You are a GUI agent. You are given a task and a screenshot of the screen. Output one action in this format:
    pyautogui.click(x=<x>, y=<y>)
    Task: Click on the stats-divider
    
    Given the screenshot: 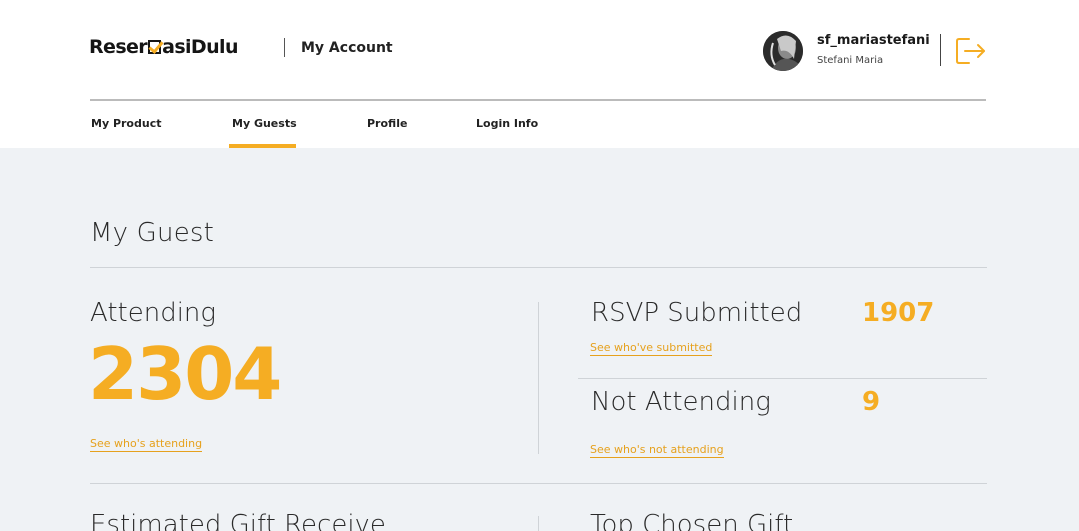 What is the action you would take?
    pyautogui.click(x=782, y=378)
    